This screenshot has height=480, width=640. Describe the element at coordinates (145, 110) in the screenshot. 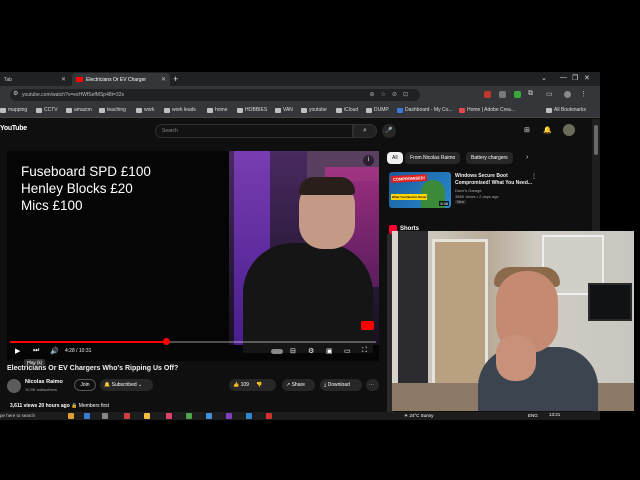

I see `bookmark-item: work` at that location.